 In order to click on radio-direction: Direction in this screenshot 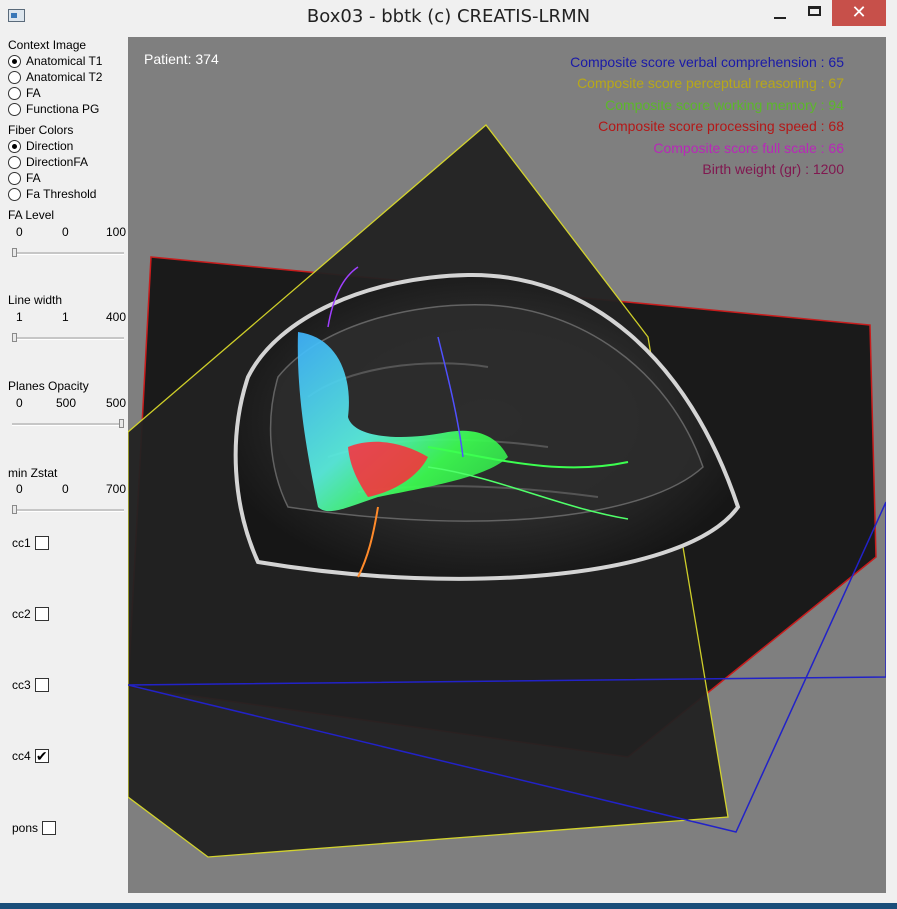, I will do `click(40, 146)`.